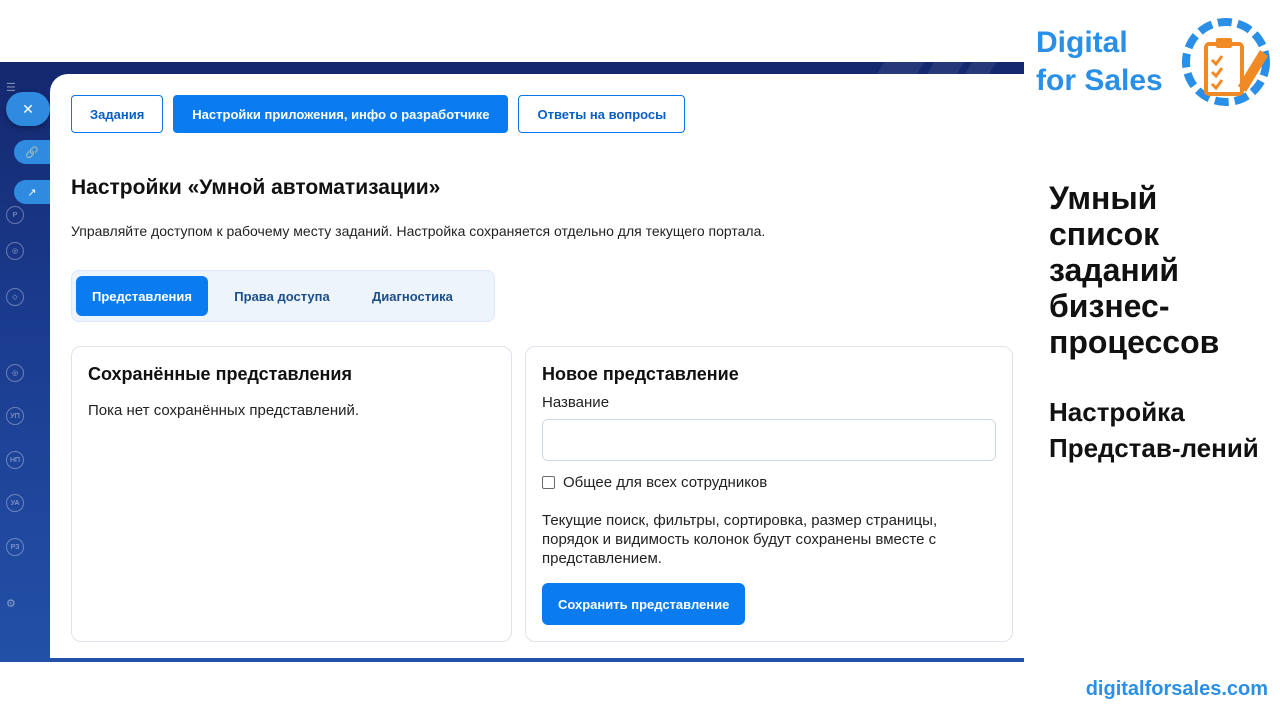 The height and width of the screenshot is (720, 1280). What do you see at coordinates (220, 374) in the screenshot?
I see `saved-views-title: Сохранённые представления` at bounding box center [220, 374].